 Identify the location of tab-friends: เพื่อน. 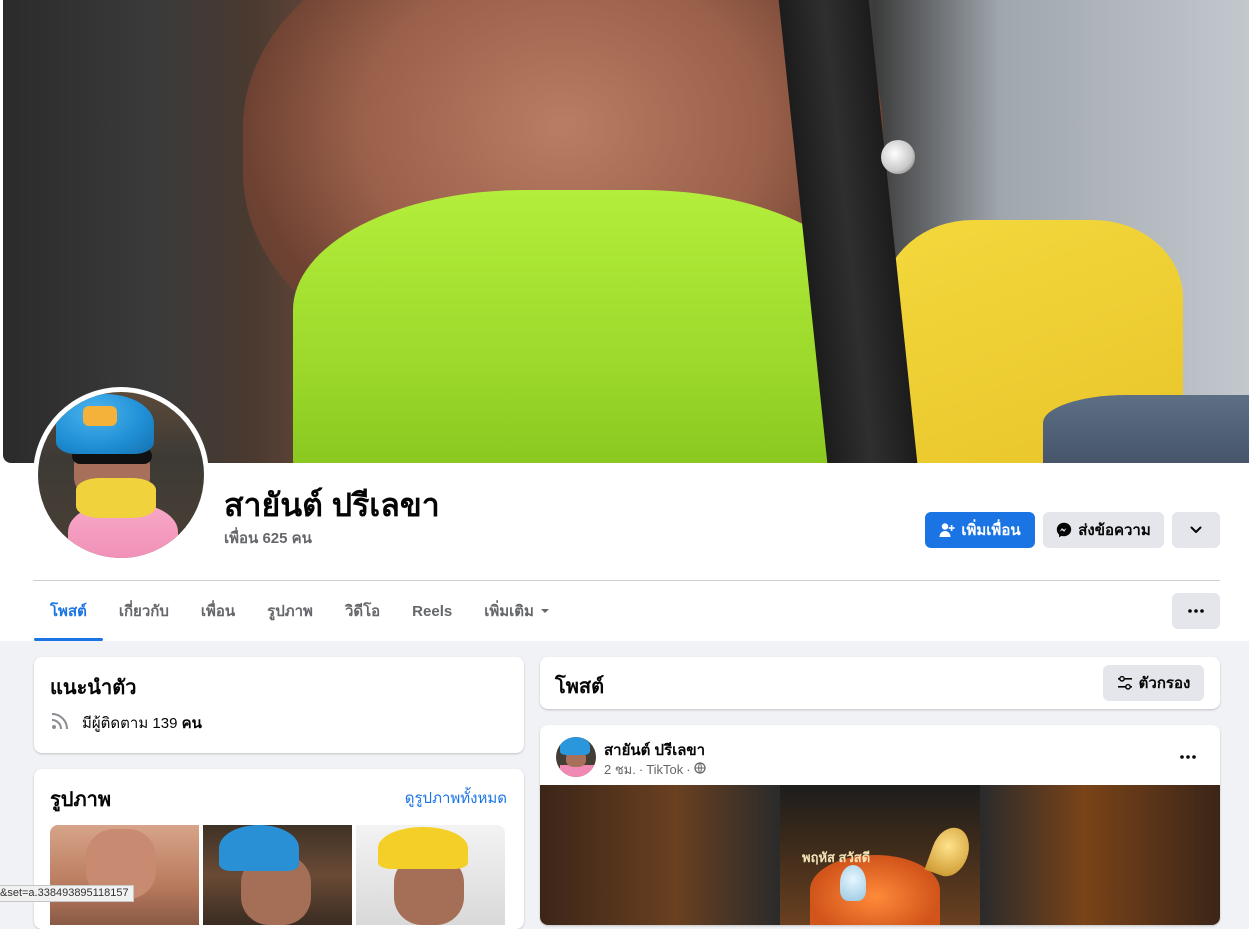
(218, 611).